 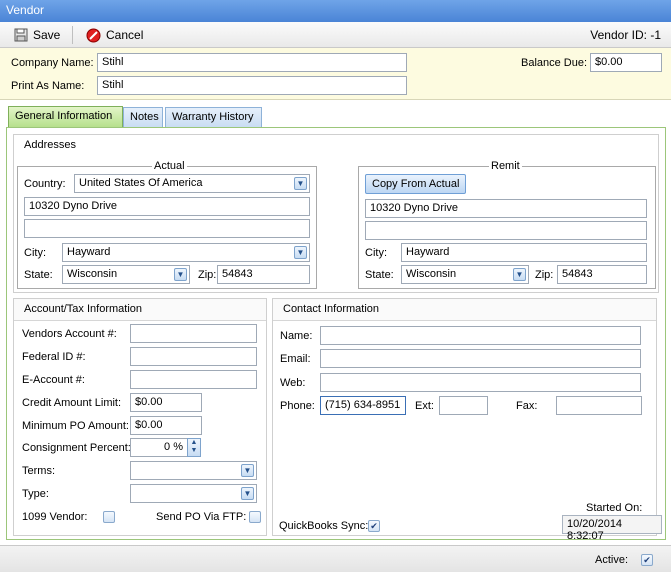 What do you see at coordinates (193, 333) in the screenshot?
I see `vendors-account-field` at bounding box center [193, 333].